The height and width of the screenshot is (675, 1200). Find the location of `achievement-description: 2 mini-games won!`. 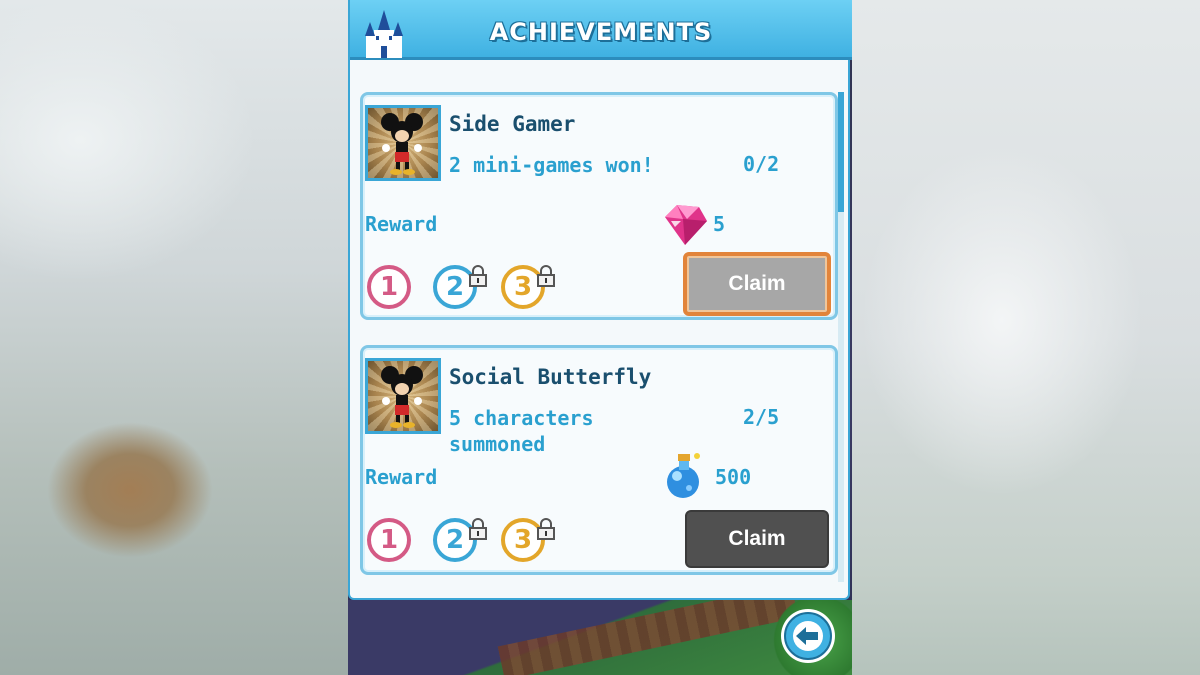

achievement-description: 2 mini-games won! is located at coordinates (551, 165).